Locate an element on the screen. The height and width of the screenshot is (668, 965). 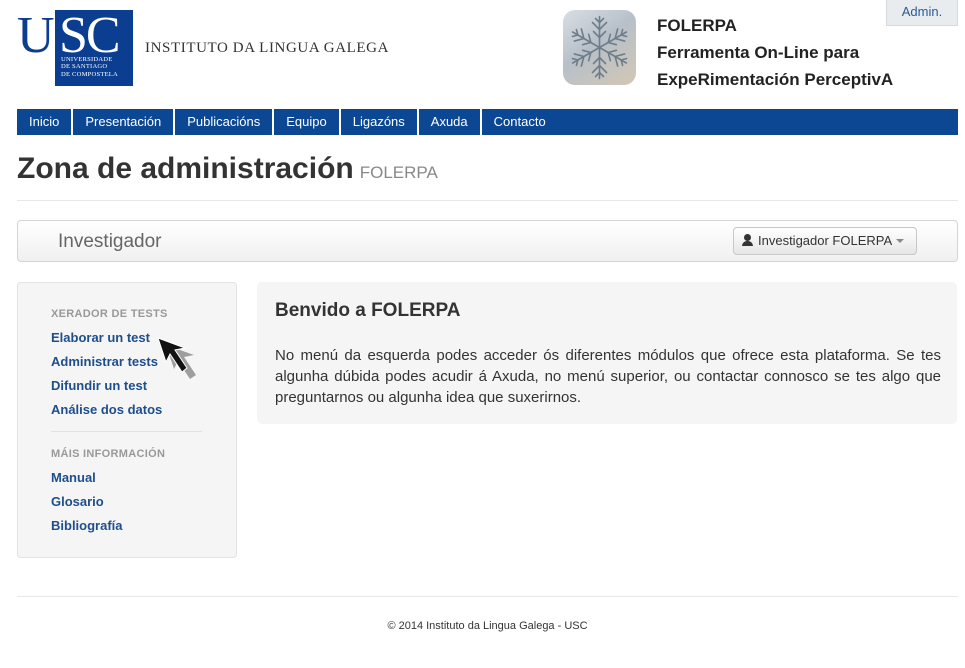
app-title-line: Ferramenta On-Line para is located at coordinates (758, 52).